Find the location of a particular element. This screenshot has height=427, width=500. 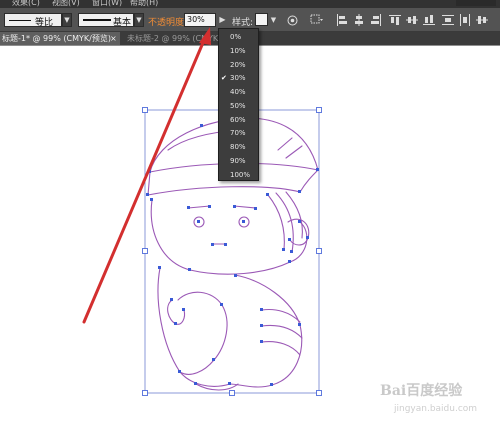

opacity-option-90: 90% is located at coordinates (238, 161).